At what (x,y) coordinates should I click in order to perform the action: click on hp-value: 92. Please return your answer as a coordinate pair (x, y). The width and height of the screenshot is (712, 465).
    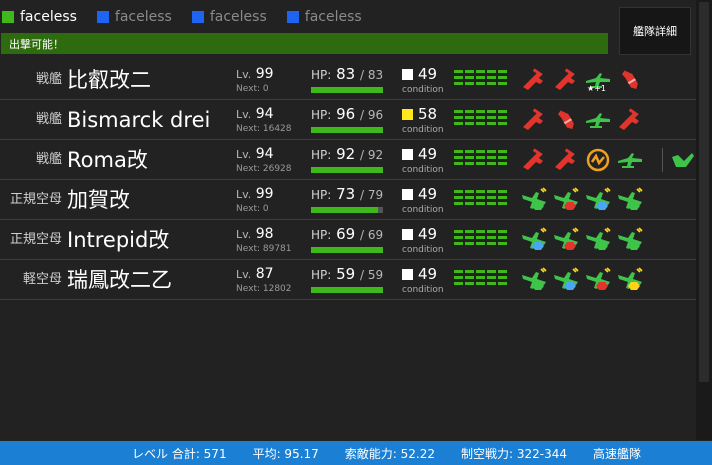
    Looking at the image, I should click on (346, 154).